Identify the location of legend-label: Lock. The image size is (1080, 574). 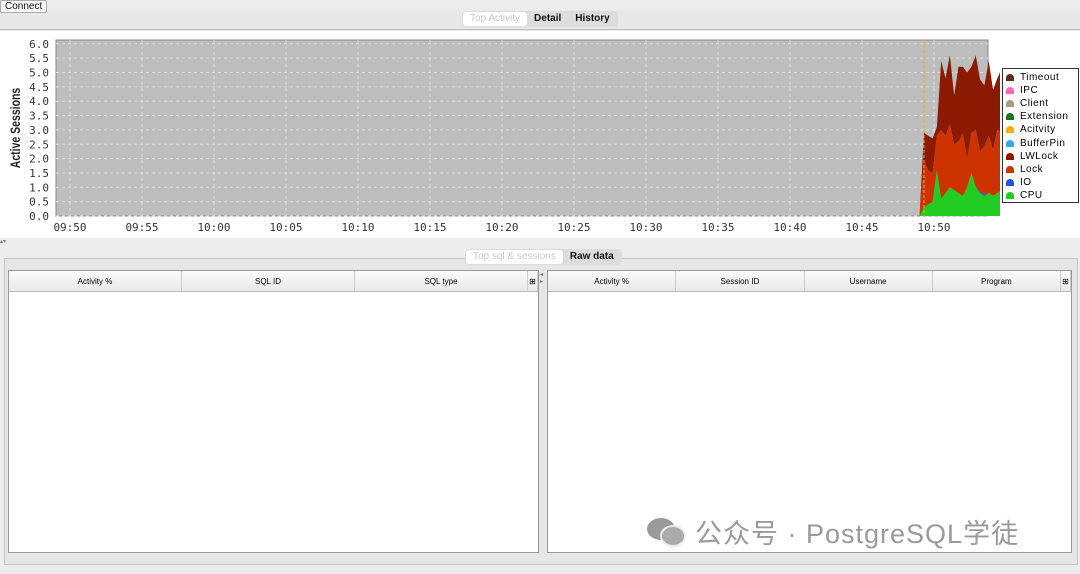
(1032, 169).